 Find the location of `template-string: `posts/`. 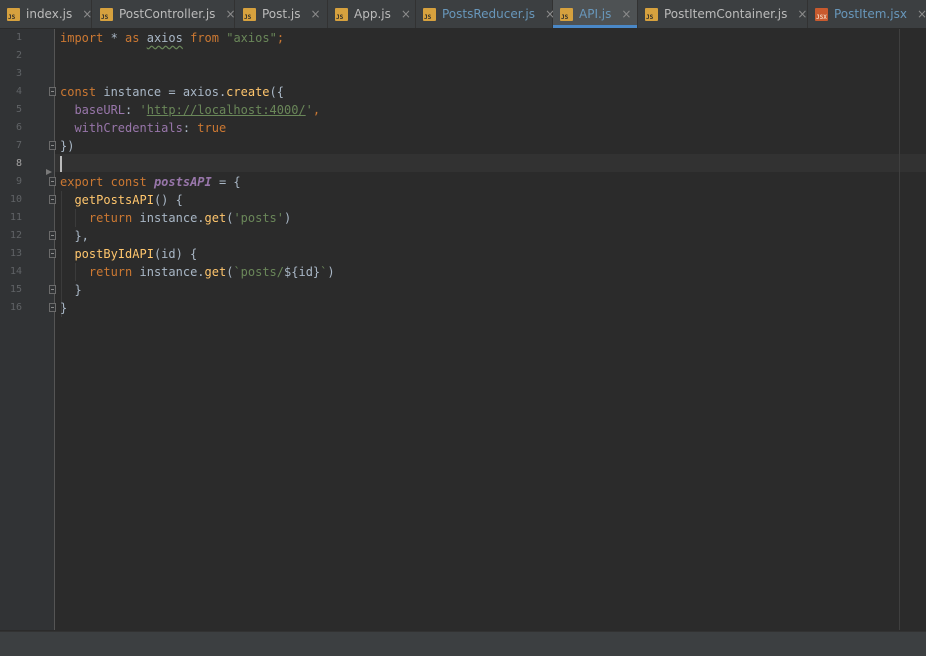

template-string: `posts/ is located at coordinates (259, 272).